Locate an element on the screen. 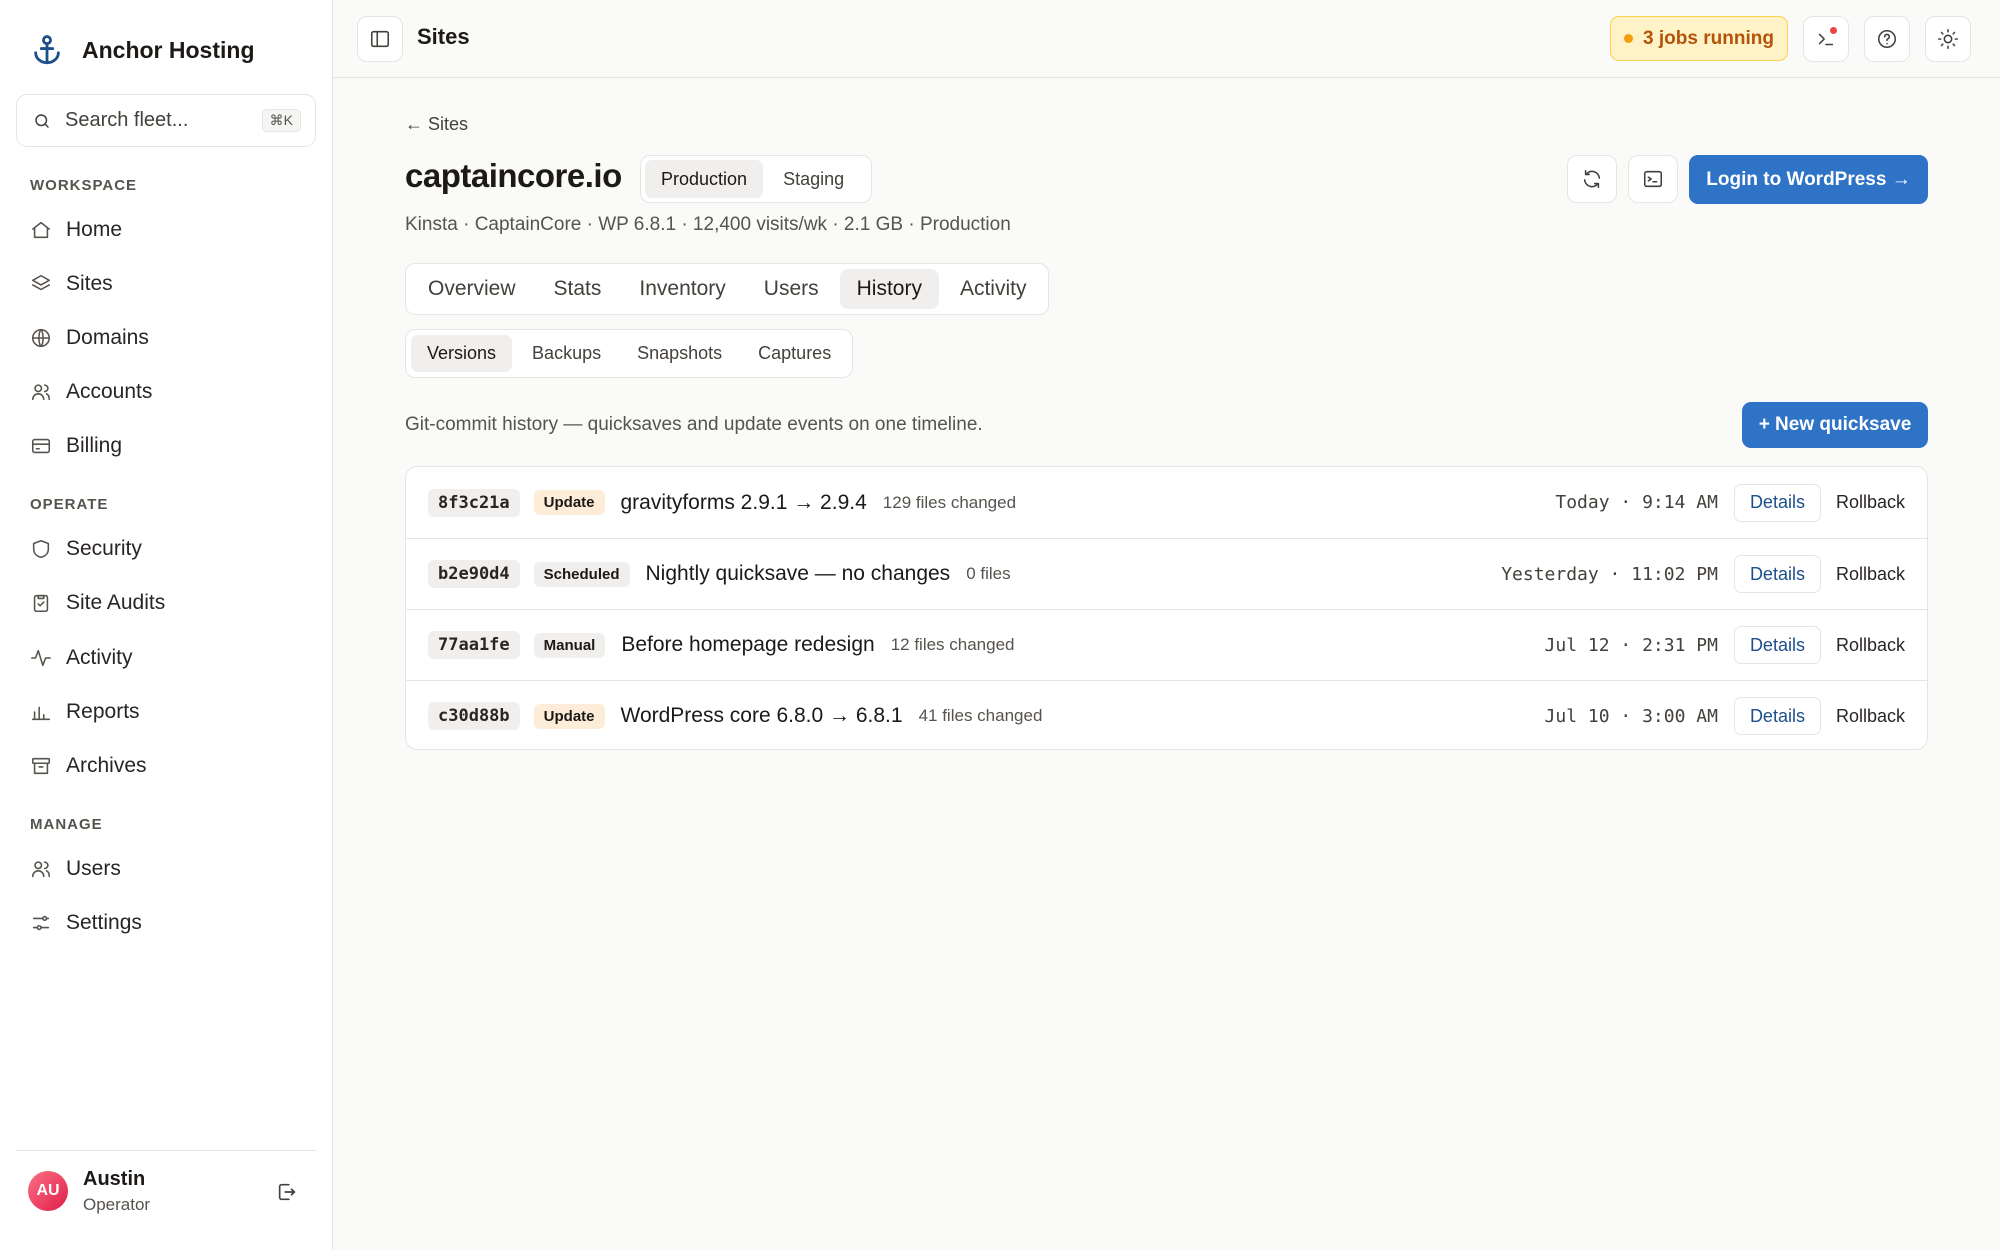 The height and width of the screenshot is (1250, 2000). jobs-running-badge: 3 jobs running is located at coordinates (1699, 38).